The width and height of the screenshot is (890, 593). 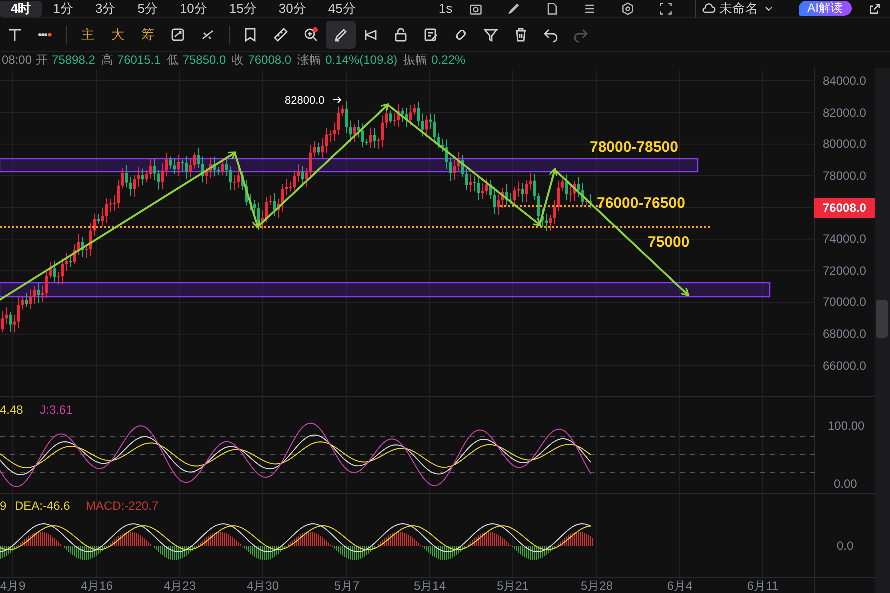 What do you see at coordinates (362, 60) in the screenshot?
I see `field-value: 0.14%(109.8)` at bounding box center [362, 60].